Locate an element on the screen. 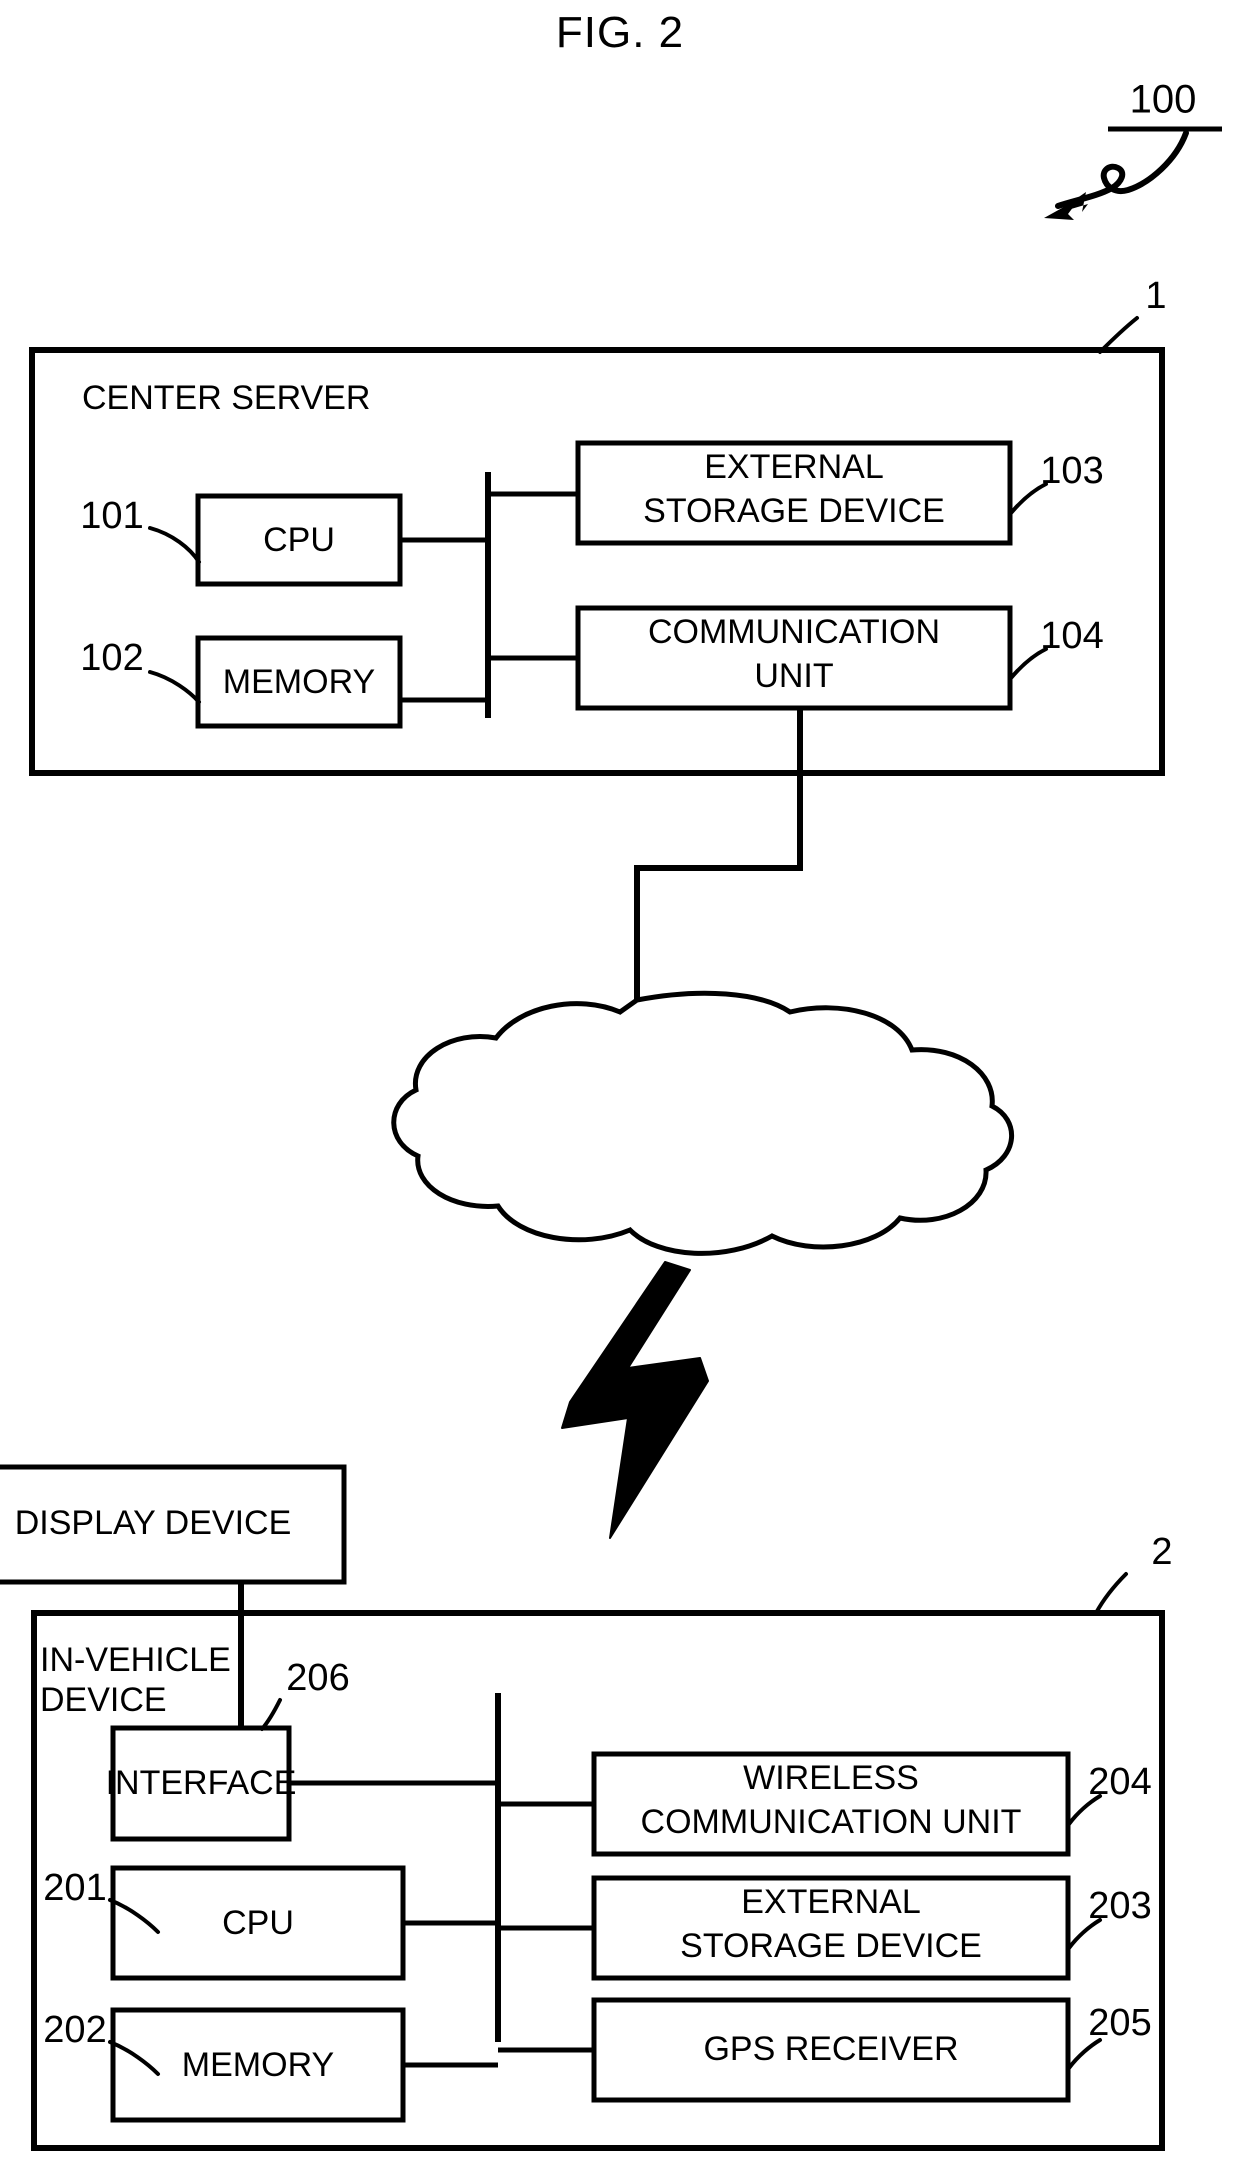 The height and width of the screenshot is (2166, 1240). in-vehicle-cpu-ref: 201 is located at coordinates (74, 1888).